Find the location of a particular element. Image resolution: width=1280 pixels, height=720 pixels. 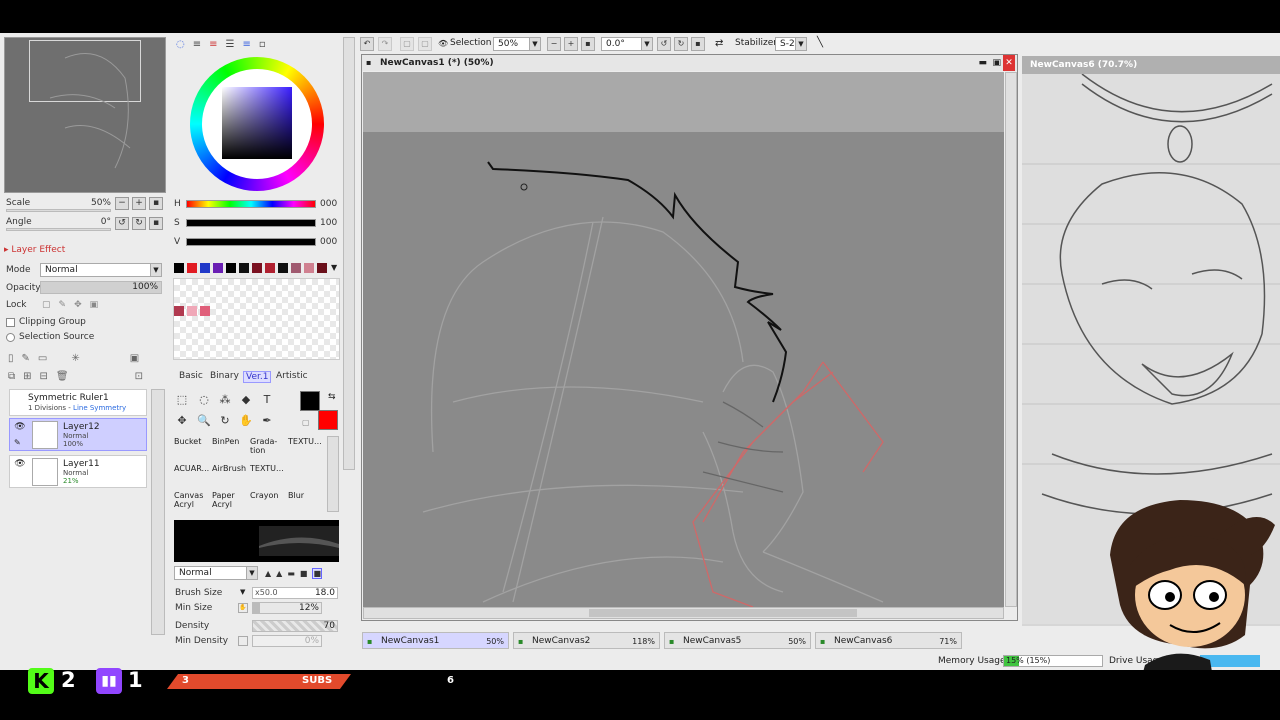

rotate-left-icon: ↺ is located at coordinates (664, 44).